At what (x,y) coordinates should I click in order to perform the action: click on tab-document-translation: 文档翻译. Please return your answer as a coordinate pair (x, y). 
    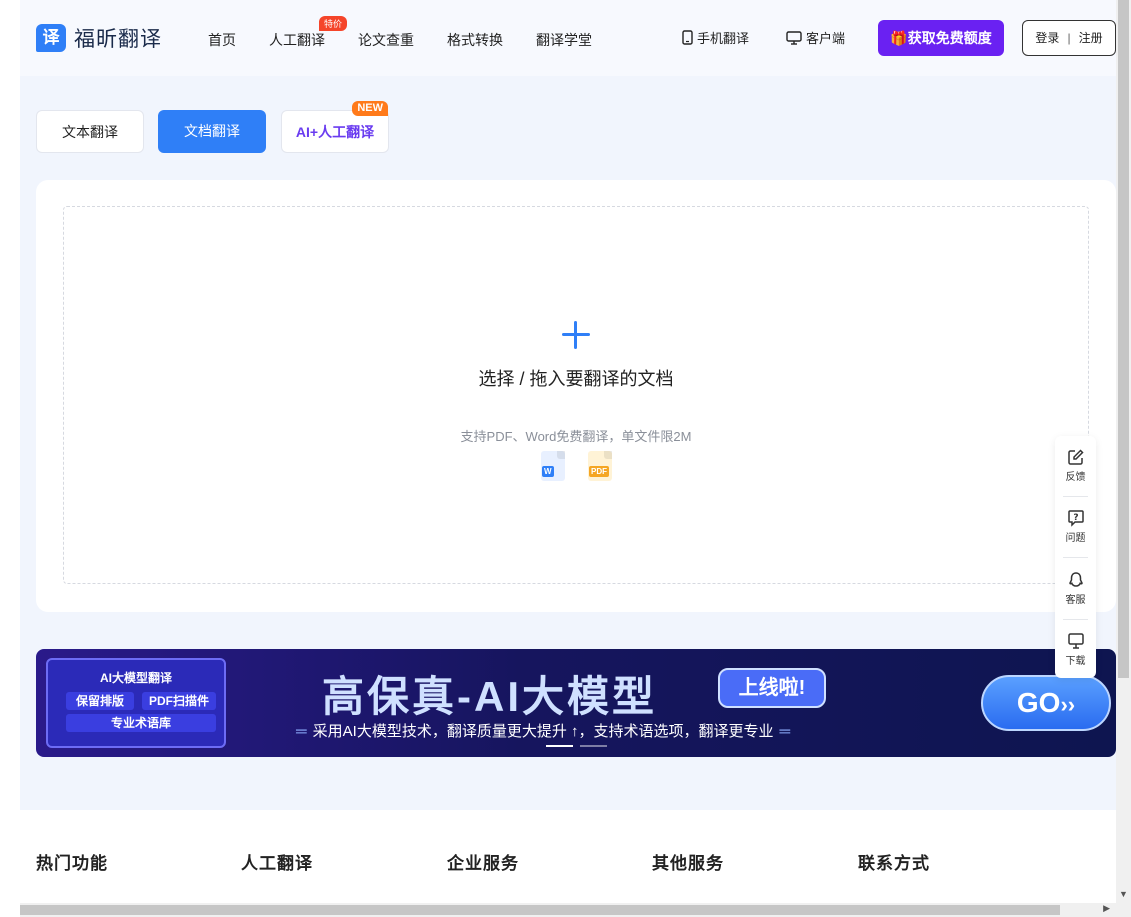
    Looking at the image, I should click on (212, 131).